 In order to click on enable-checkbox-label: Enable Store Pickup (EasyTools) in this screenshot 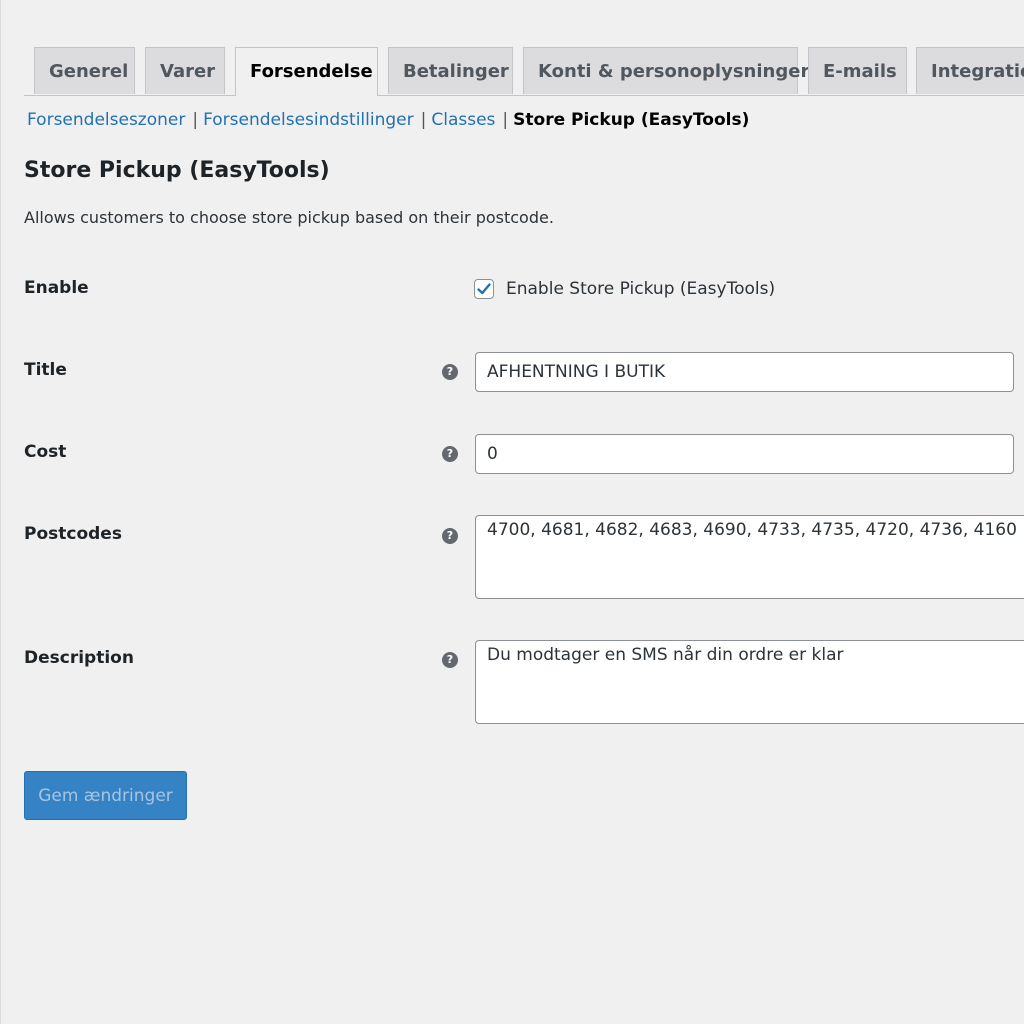, I will do `click(641, 289)`.